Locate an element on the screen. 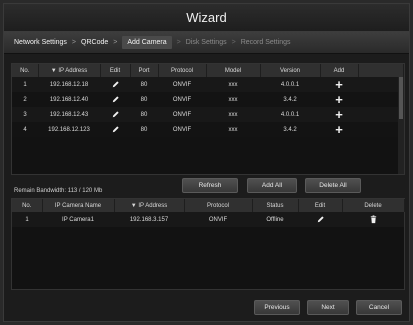 The image size is (413, 325). crumb-add-camera: Add Camera is located at coordinates (147, 42).